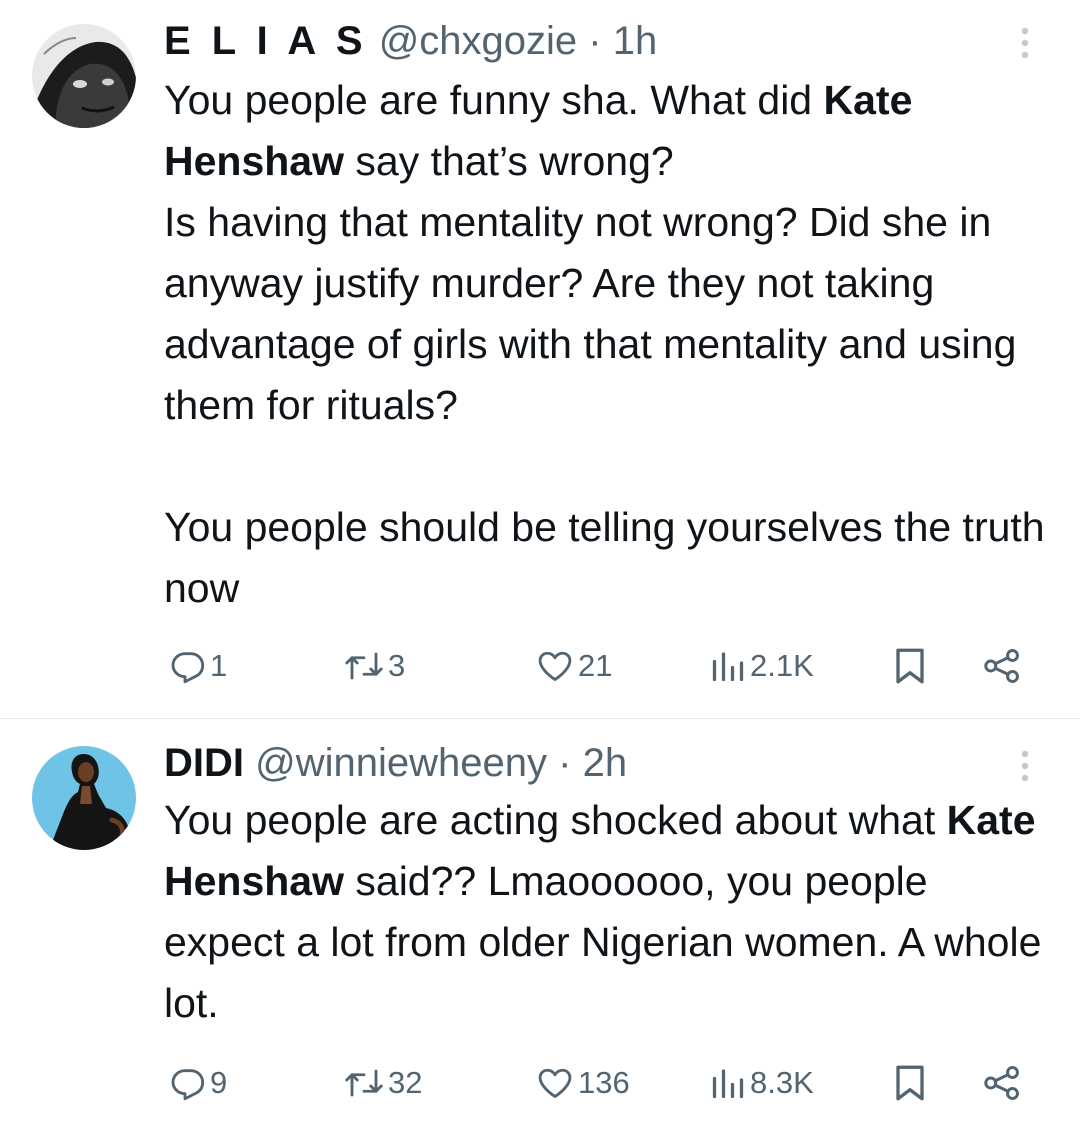  Describe the element at coordinates (219, 665) in the screenshot. I see `reply-count: 1` at that location.